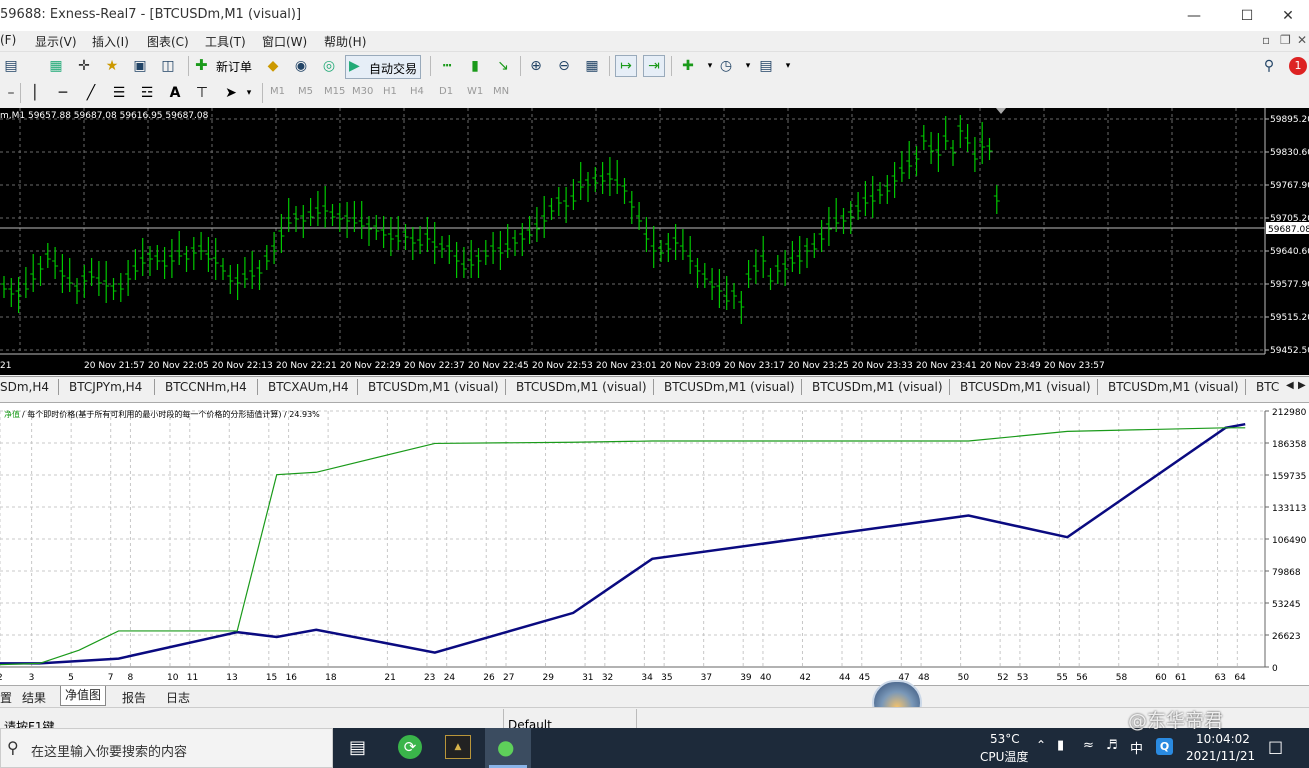  I want to click on tab-scroll-left-icon: ◀, so click(1290, 385).